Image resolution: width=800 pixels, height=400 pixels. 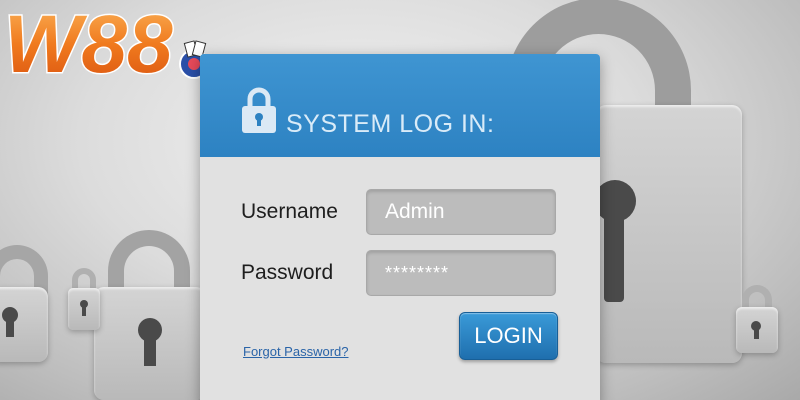 I want to click on login-header: SYSTEM LOG IN:, so click(x=400, y=105).